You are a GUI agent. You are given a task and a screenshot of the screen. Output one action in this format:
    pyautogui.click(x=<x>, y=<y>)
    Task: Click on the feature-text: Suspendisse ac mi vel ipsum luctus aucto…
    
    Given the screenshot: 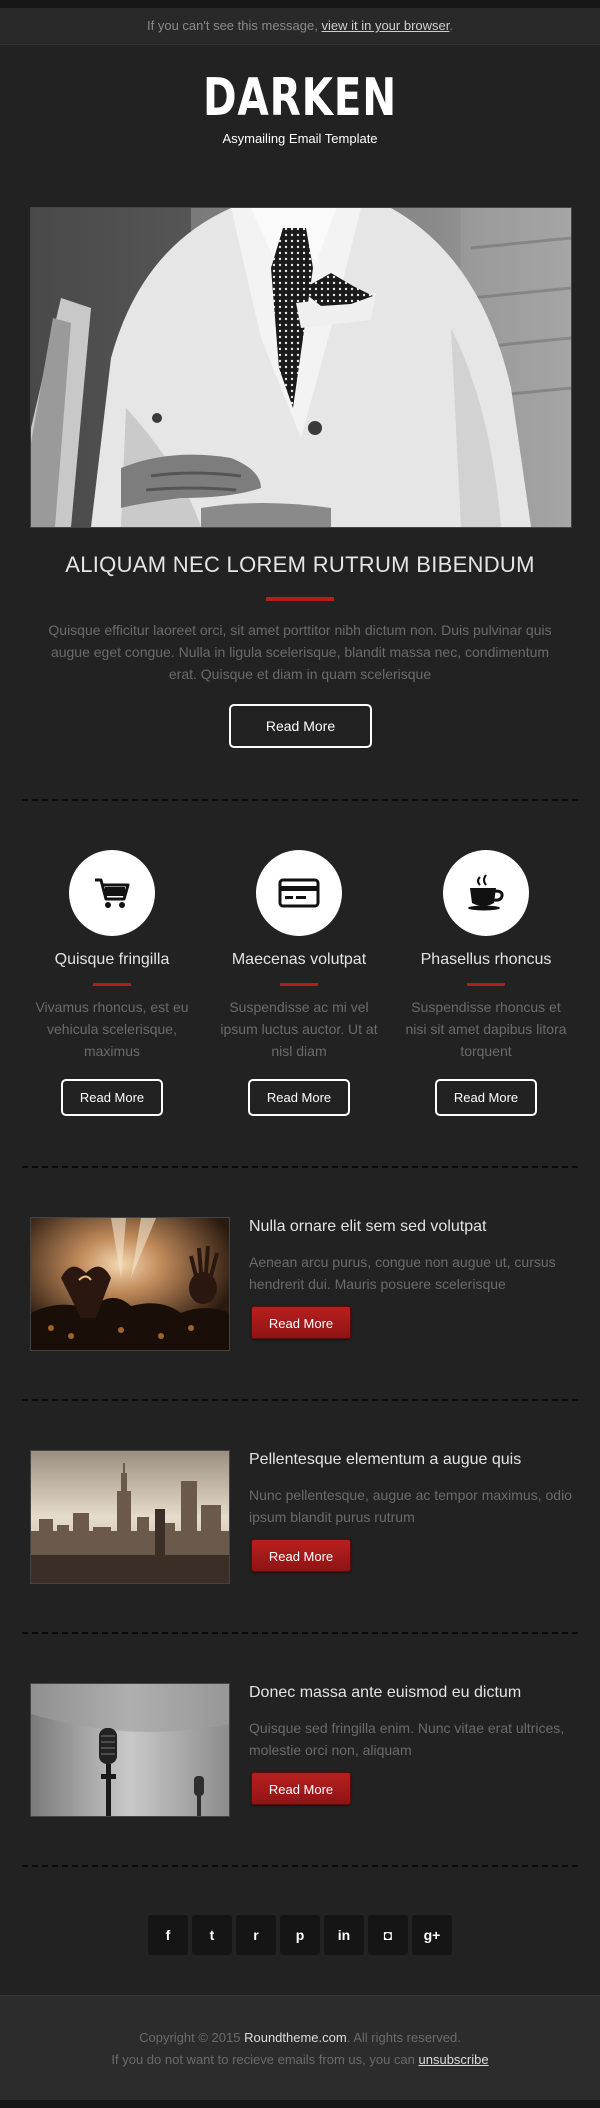 What is the action you would take?
    pyautogui.click(x=299, y=1029)
    